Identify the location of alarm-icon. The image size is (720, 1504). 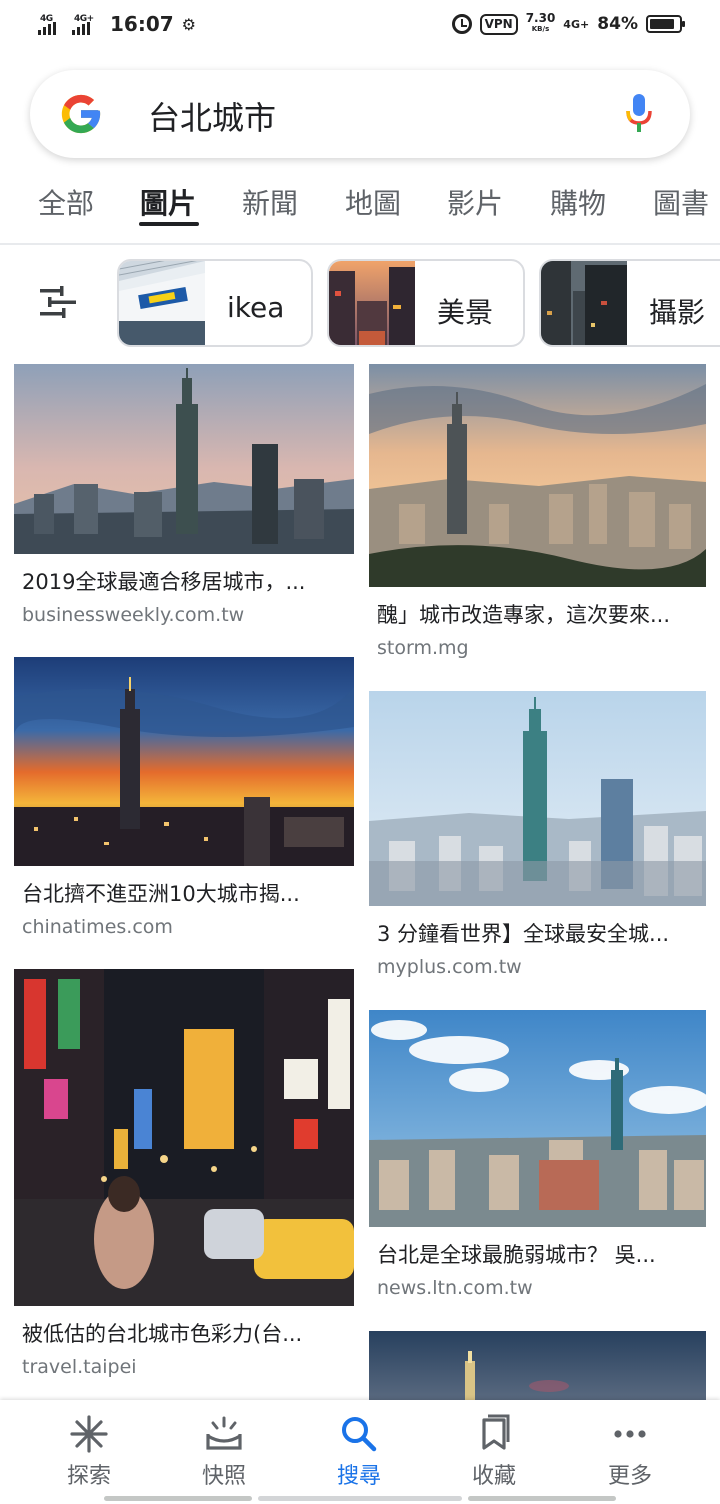
(461, 24).